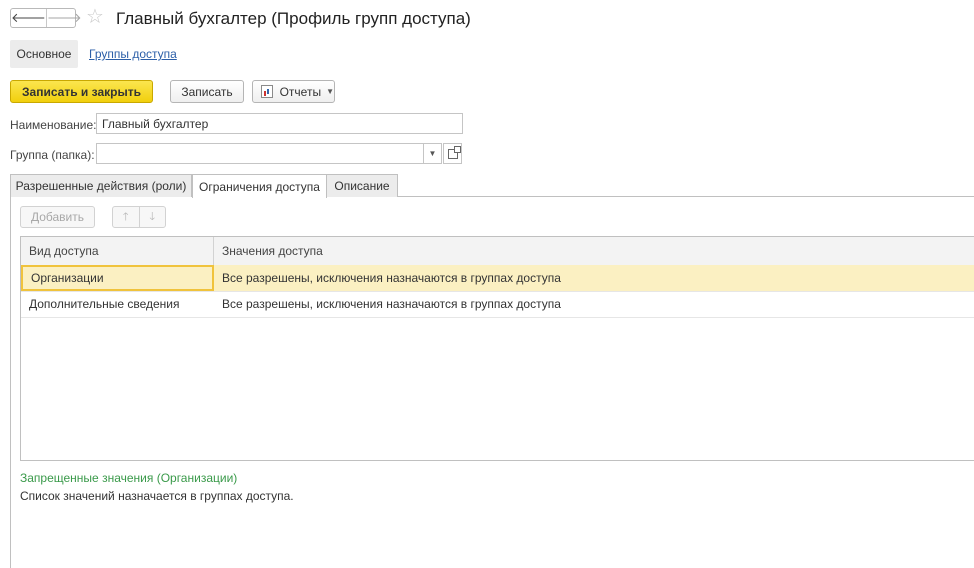 The height and width of the screenshot is (568, 974). I want to click on star-icon: ☆, so click(95, 17).